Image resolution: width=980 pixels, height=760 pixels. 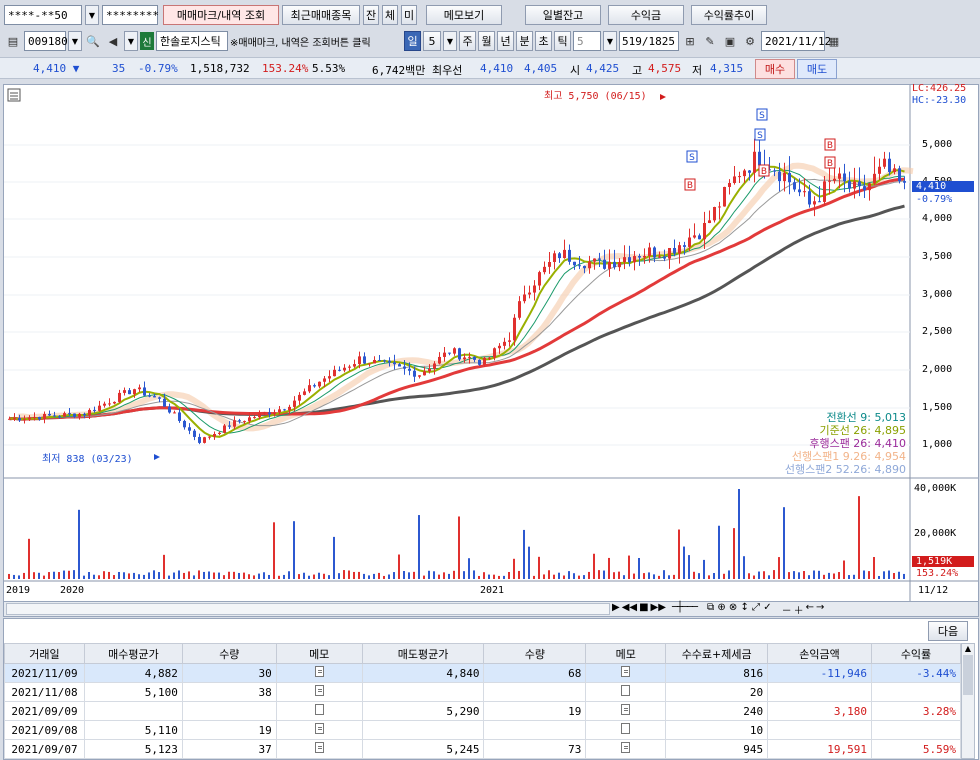 I want to click on col-buy-qty: 수량, so click(x=229, y=653).